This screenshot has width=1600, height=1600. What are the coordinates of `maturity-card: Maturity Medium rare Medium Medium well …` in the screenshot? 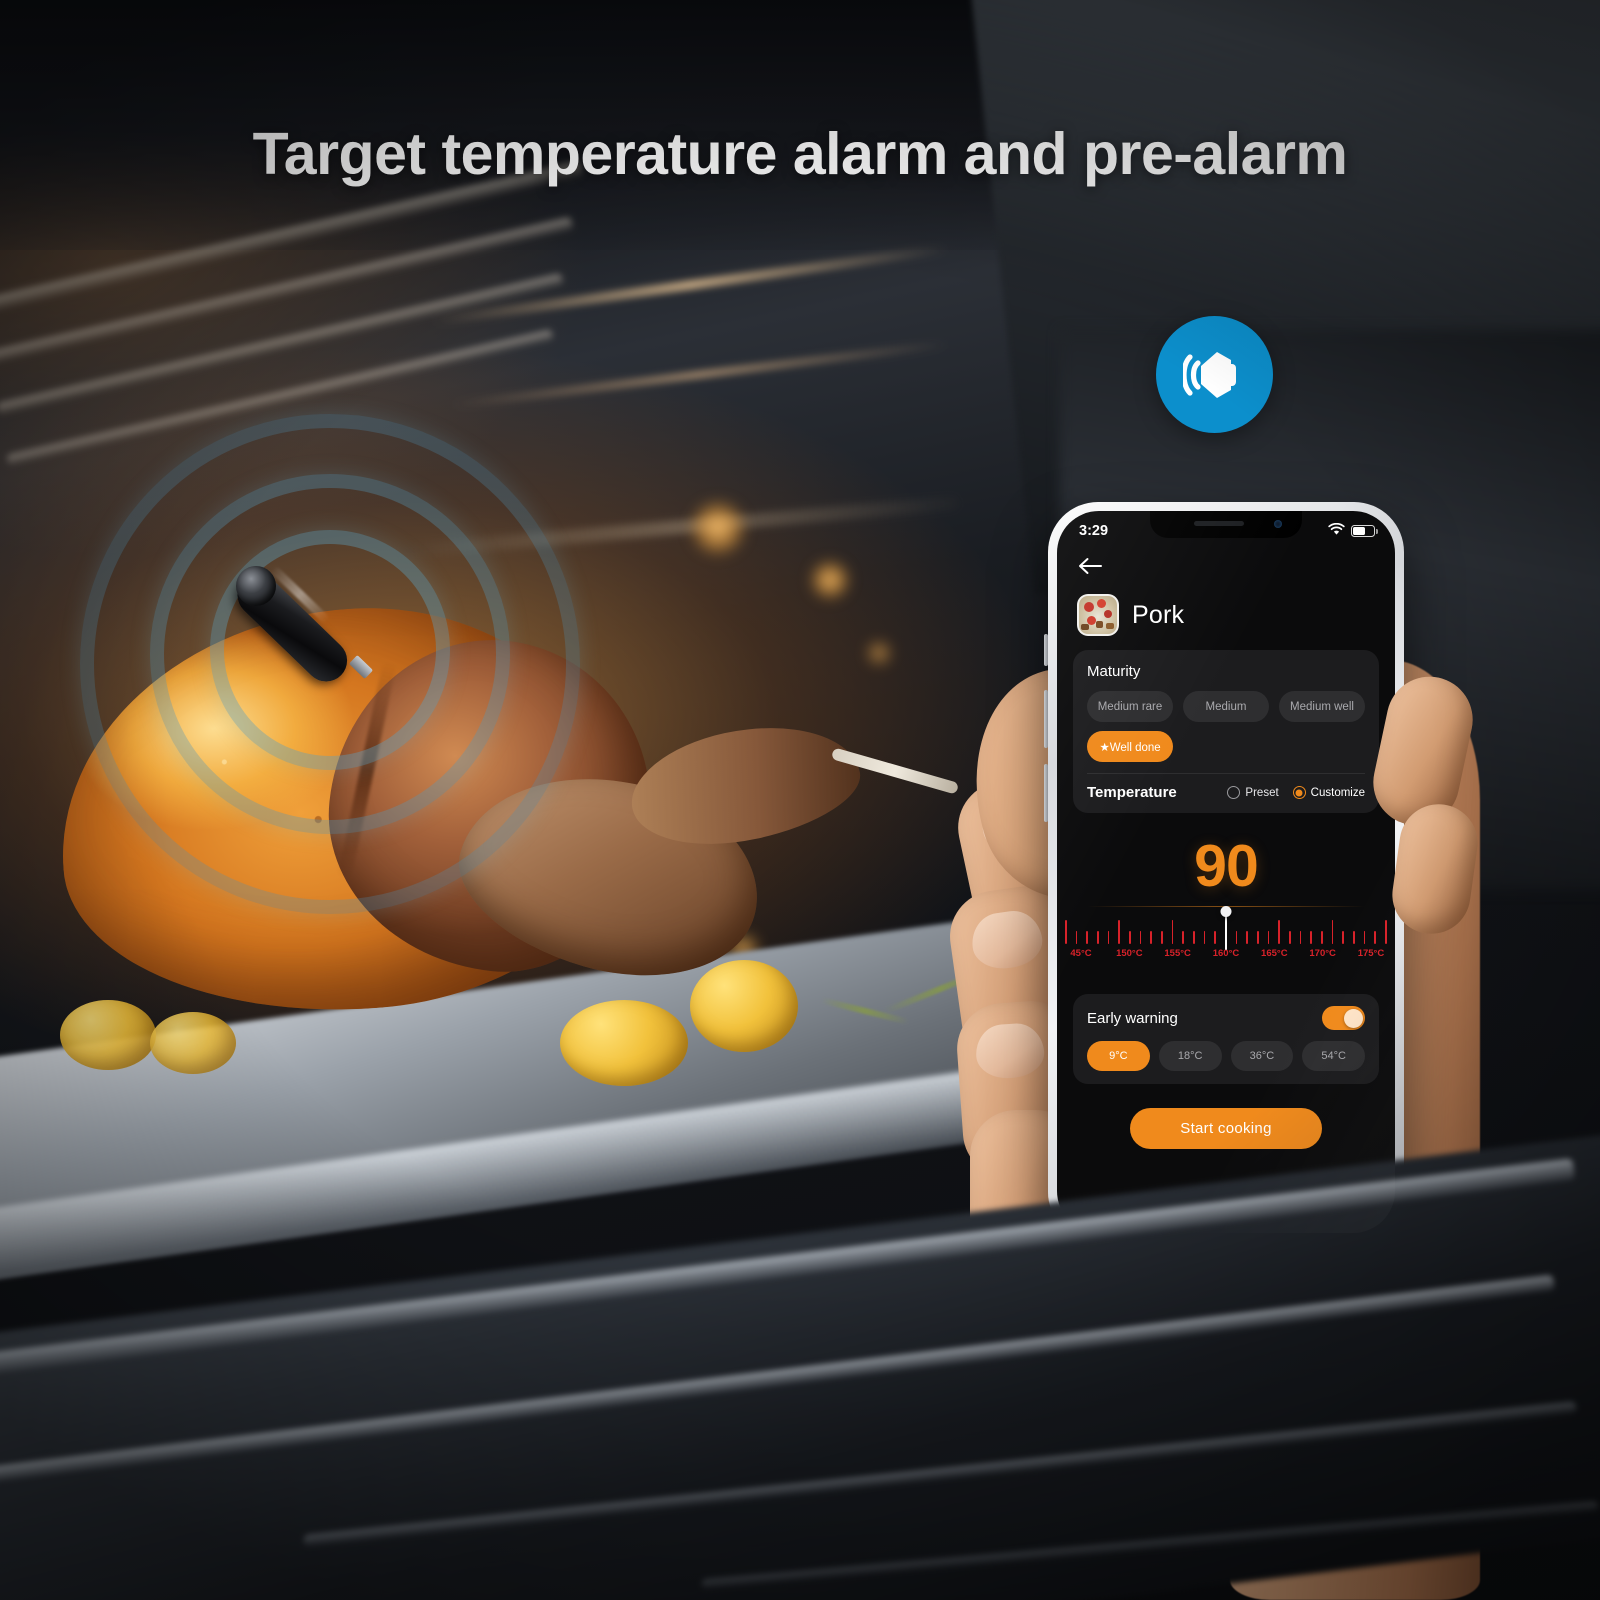 It's located at (1226, 731).